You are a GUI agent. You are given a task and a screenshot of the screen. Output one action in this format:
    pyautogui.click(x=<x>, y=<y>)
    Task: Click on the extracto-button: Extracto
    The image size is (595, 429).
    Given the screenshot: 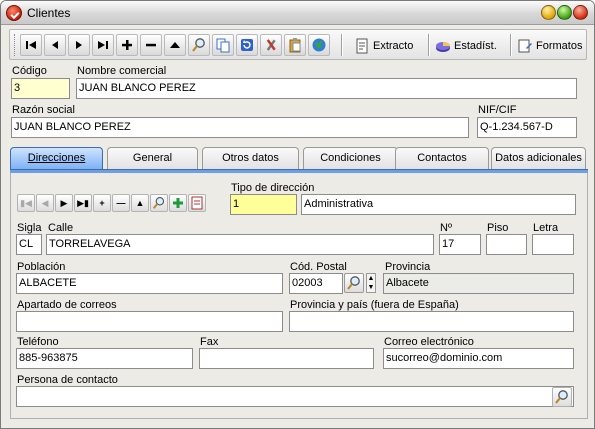 What is the action you would take?
    pyautogui.click(x=383, y=46)
    